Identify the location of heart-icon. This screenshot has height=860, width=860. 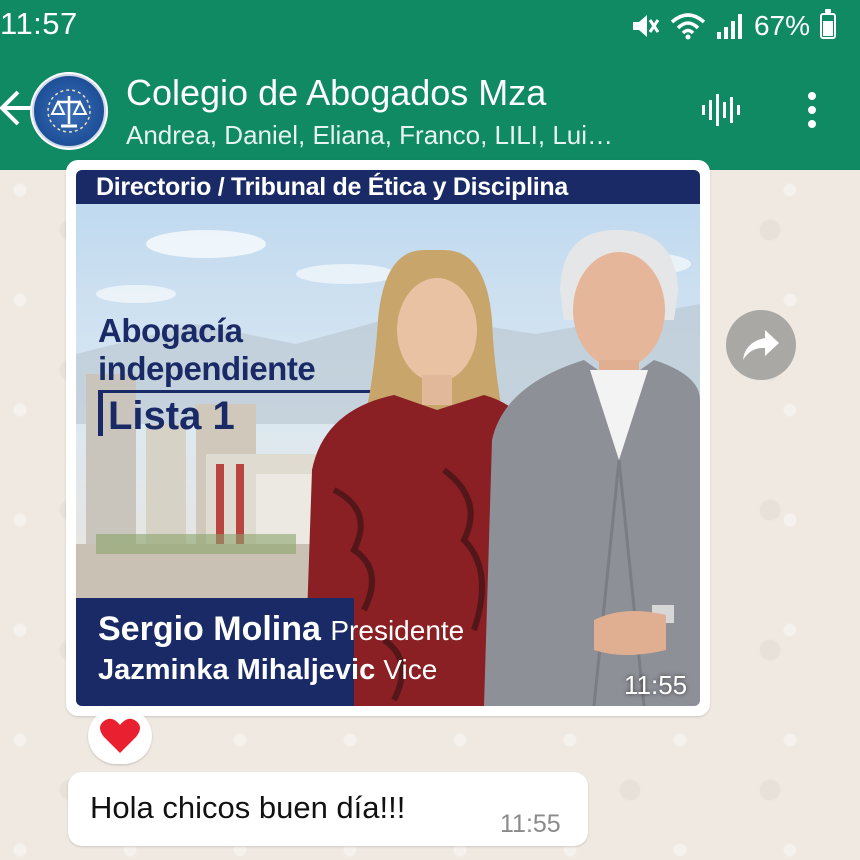
(120, 735).